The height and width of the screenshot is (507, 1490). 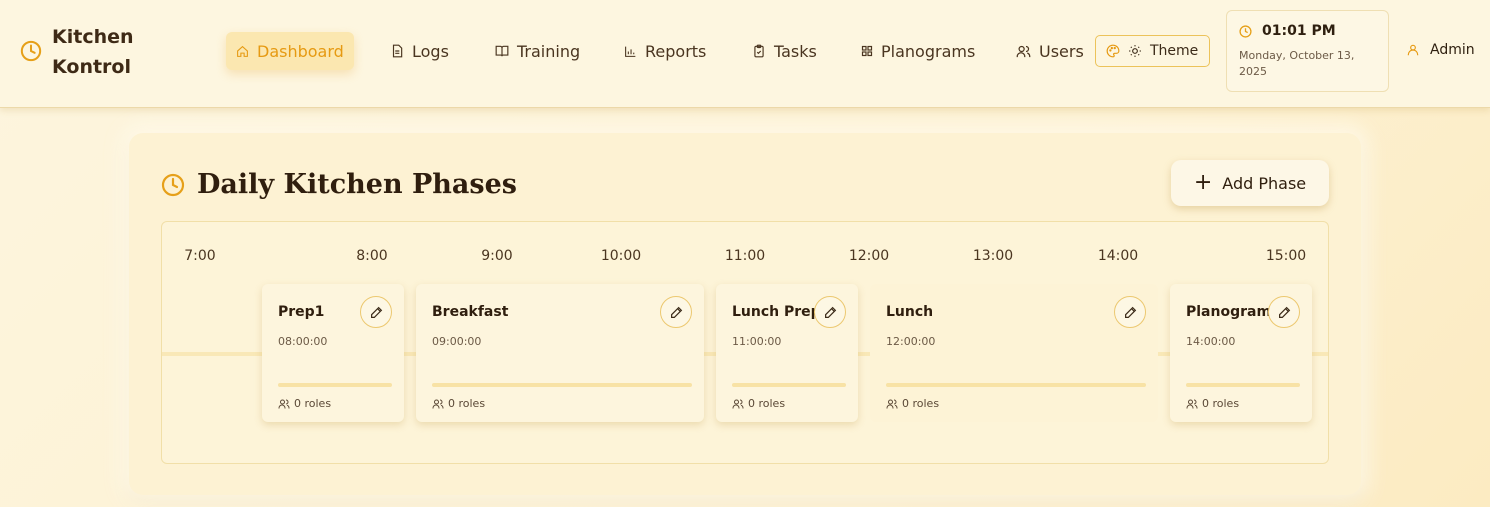 I want to click on book-icon, so click(x=502, y=51).